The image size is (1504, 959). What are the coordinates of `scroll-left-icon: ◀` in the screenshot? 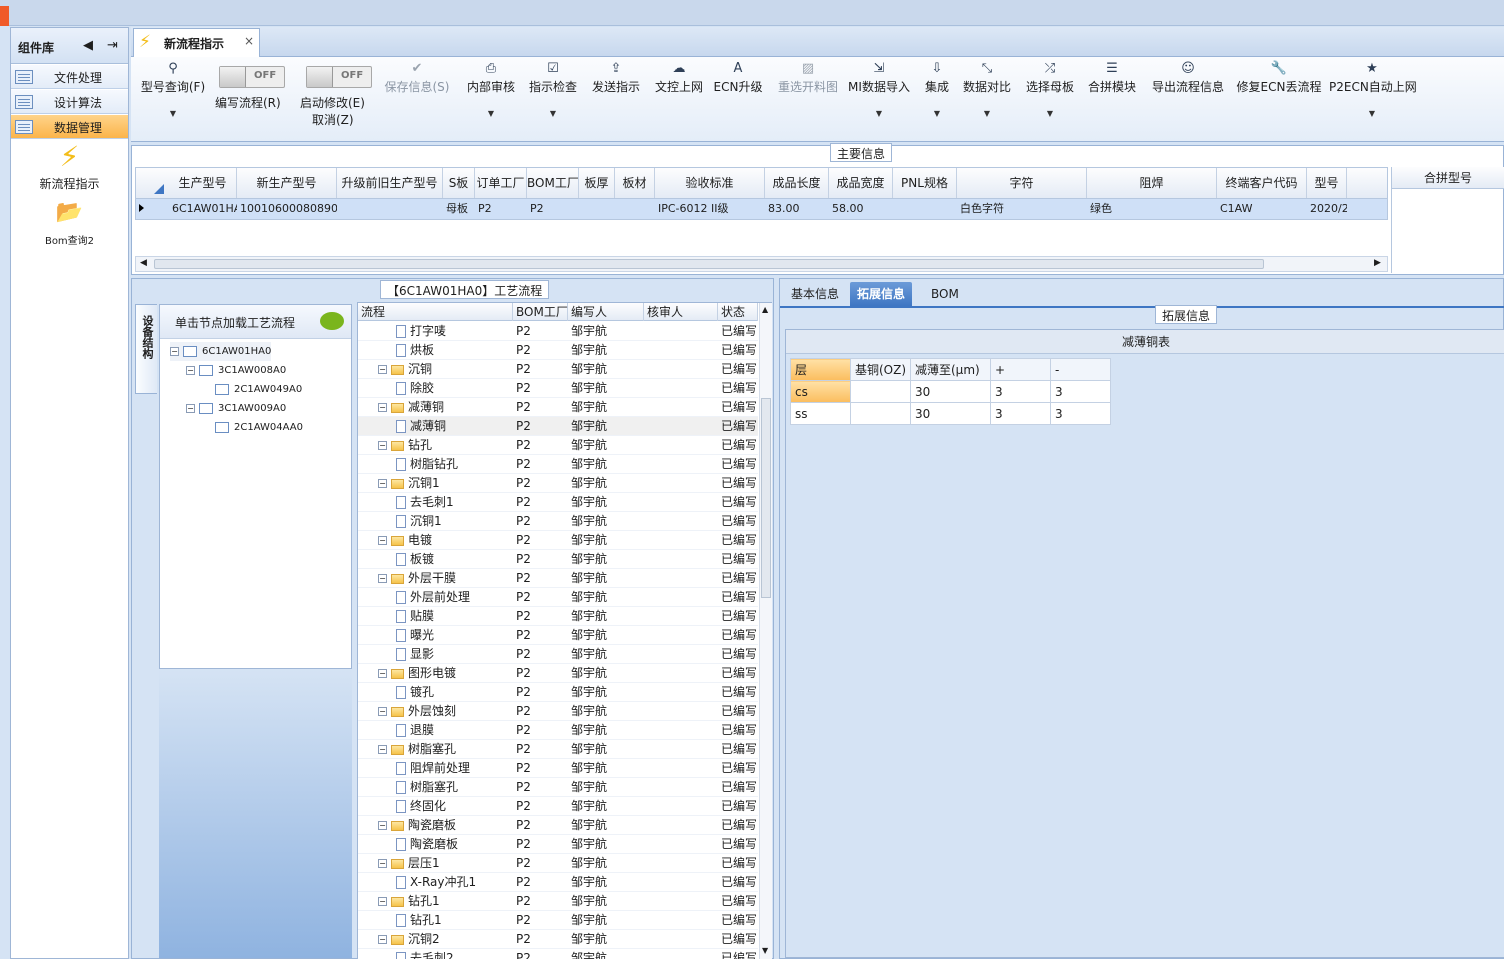 It's located at (143, 263).